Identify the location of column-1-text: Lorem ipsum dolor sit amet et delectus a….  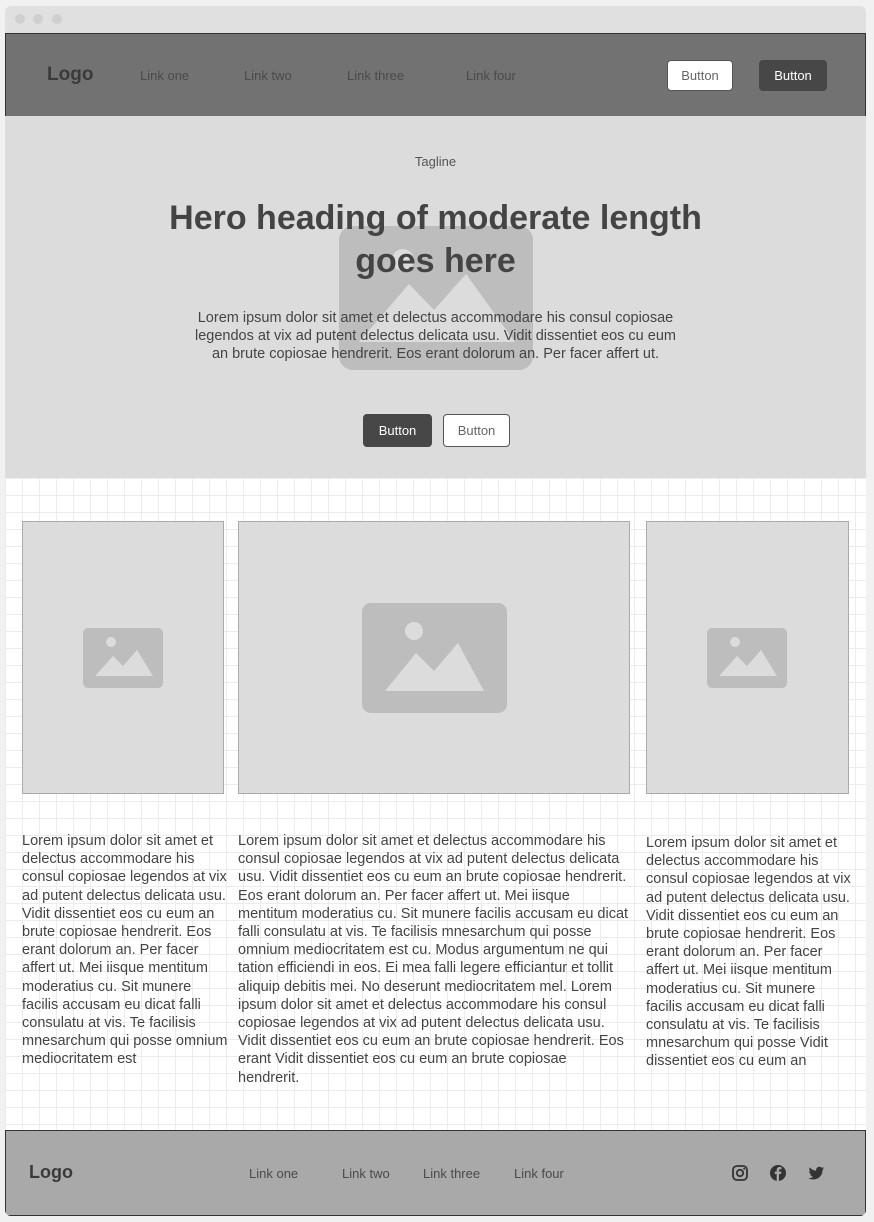
(125, 950).